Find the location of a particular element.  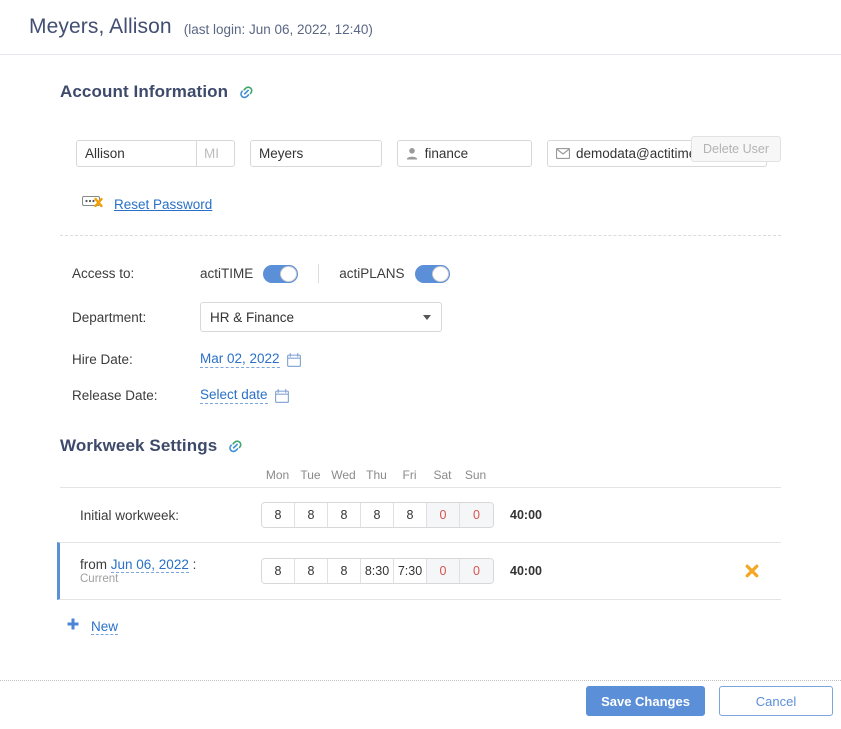

access-item-actitime: actiTIME is located at coordinates (249, 273).